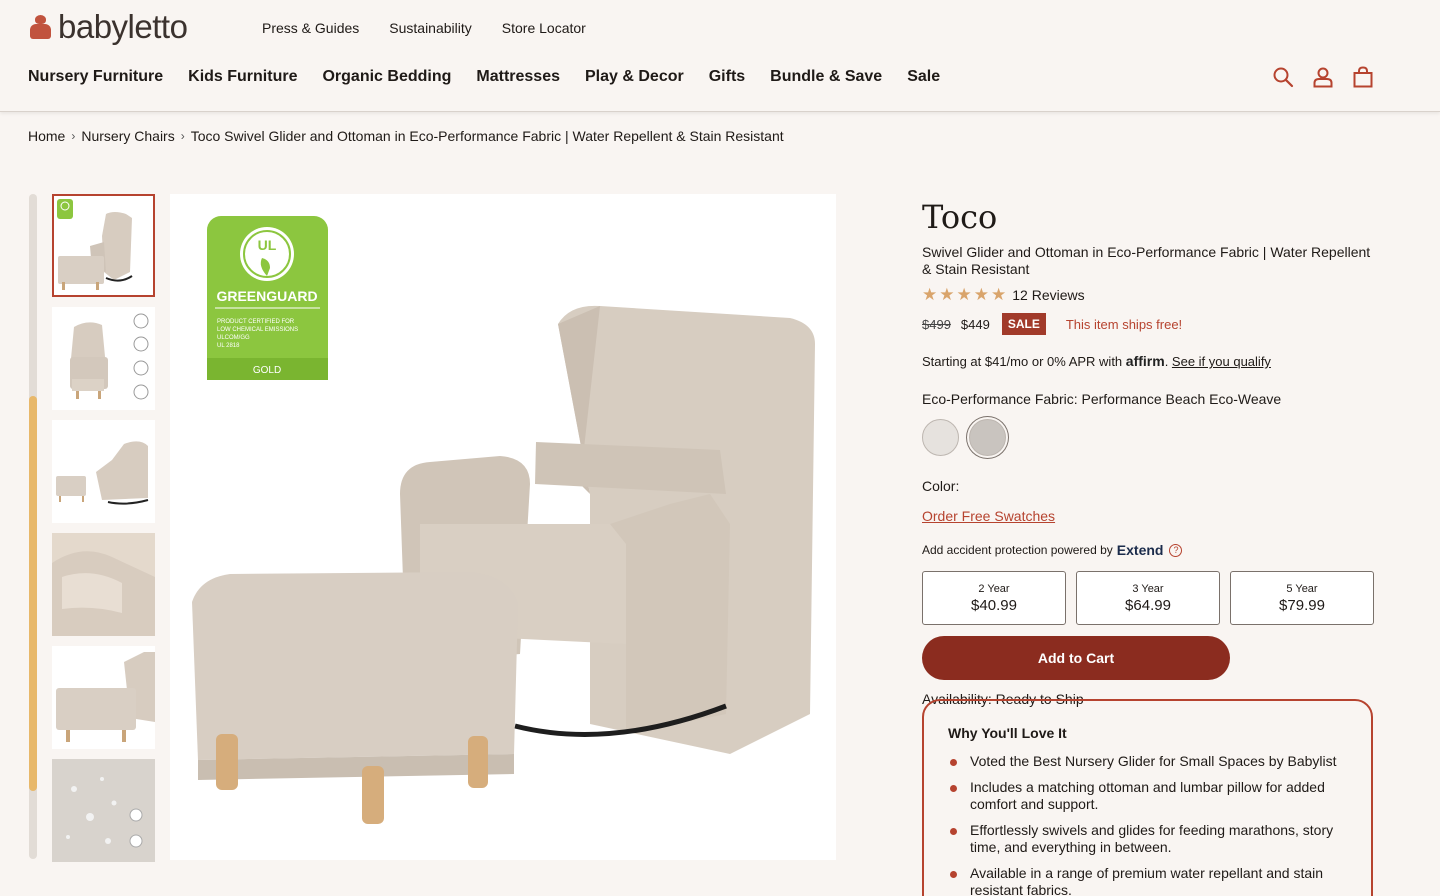 This screenshot has height=896, width=1440. Describe the element at coordinates (634, 77) in the screenshot. I see `nav-play-decor: Play & Decor` at that location.